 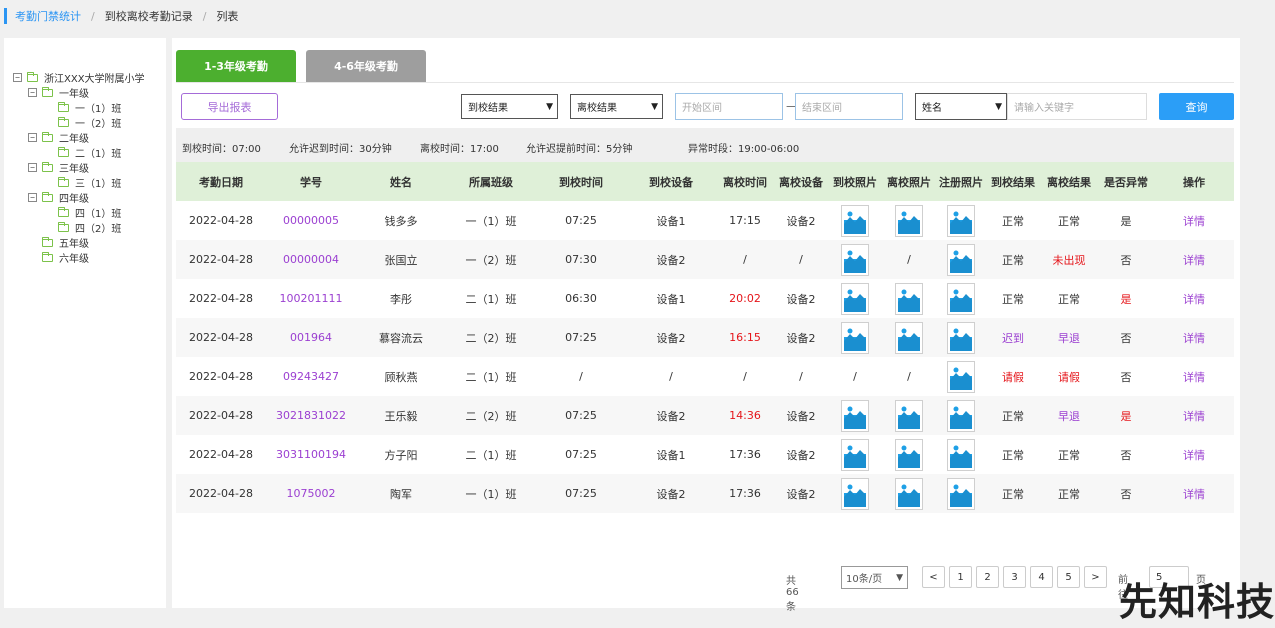 What do you see at coordinates (311, 298) in the screenshot?
I see `student-id-link: 100201111` at bounding box center [311, 298].